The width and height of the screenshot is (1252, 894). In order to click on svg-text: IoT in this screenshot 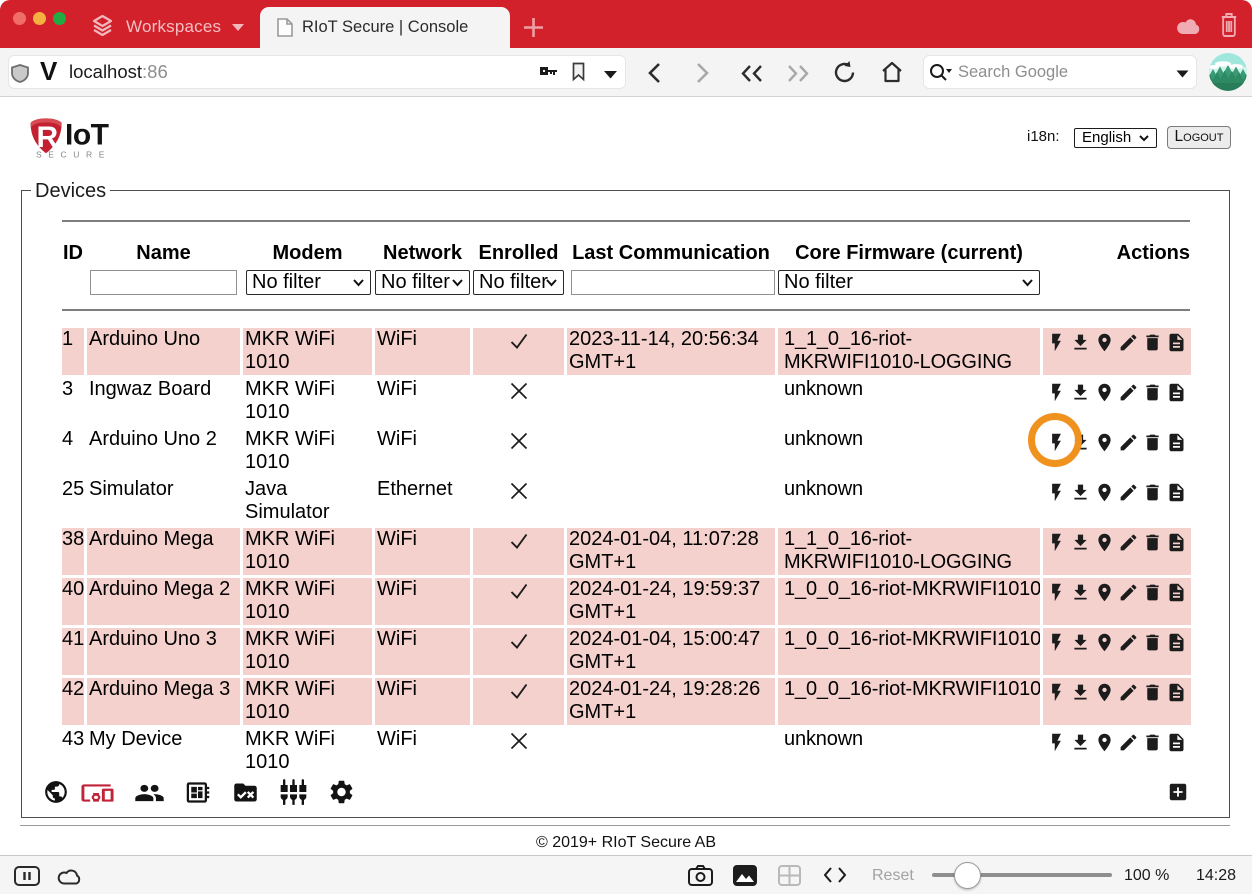, I will do `click(87, 135)`.